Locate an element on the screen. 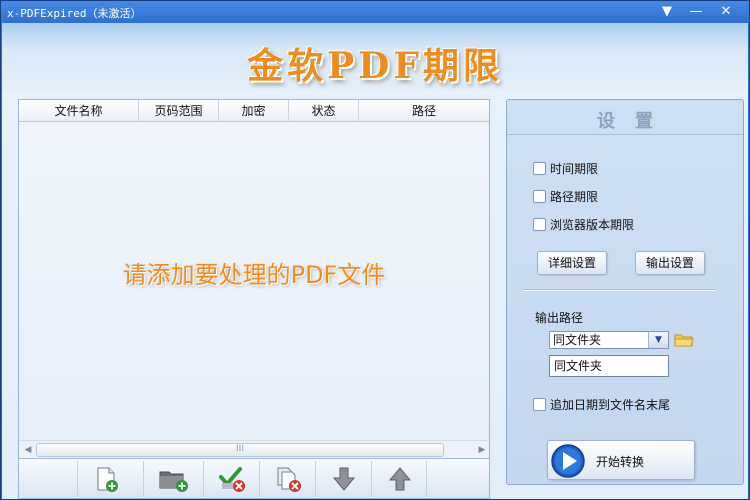 The image size is (750, 500). browse-folder-button is located at coordinates (684, 340).